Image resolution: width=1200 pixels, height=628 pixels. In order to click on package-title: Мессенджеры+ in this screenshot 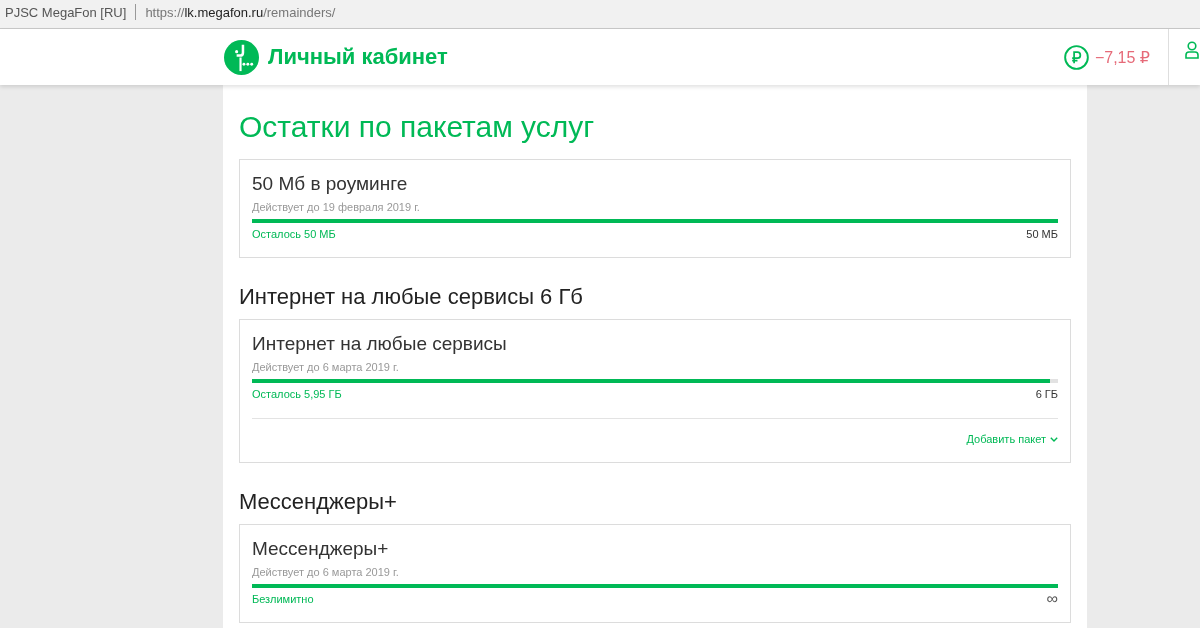, I will do `click(321, 549)`.